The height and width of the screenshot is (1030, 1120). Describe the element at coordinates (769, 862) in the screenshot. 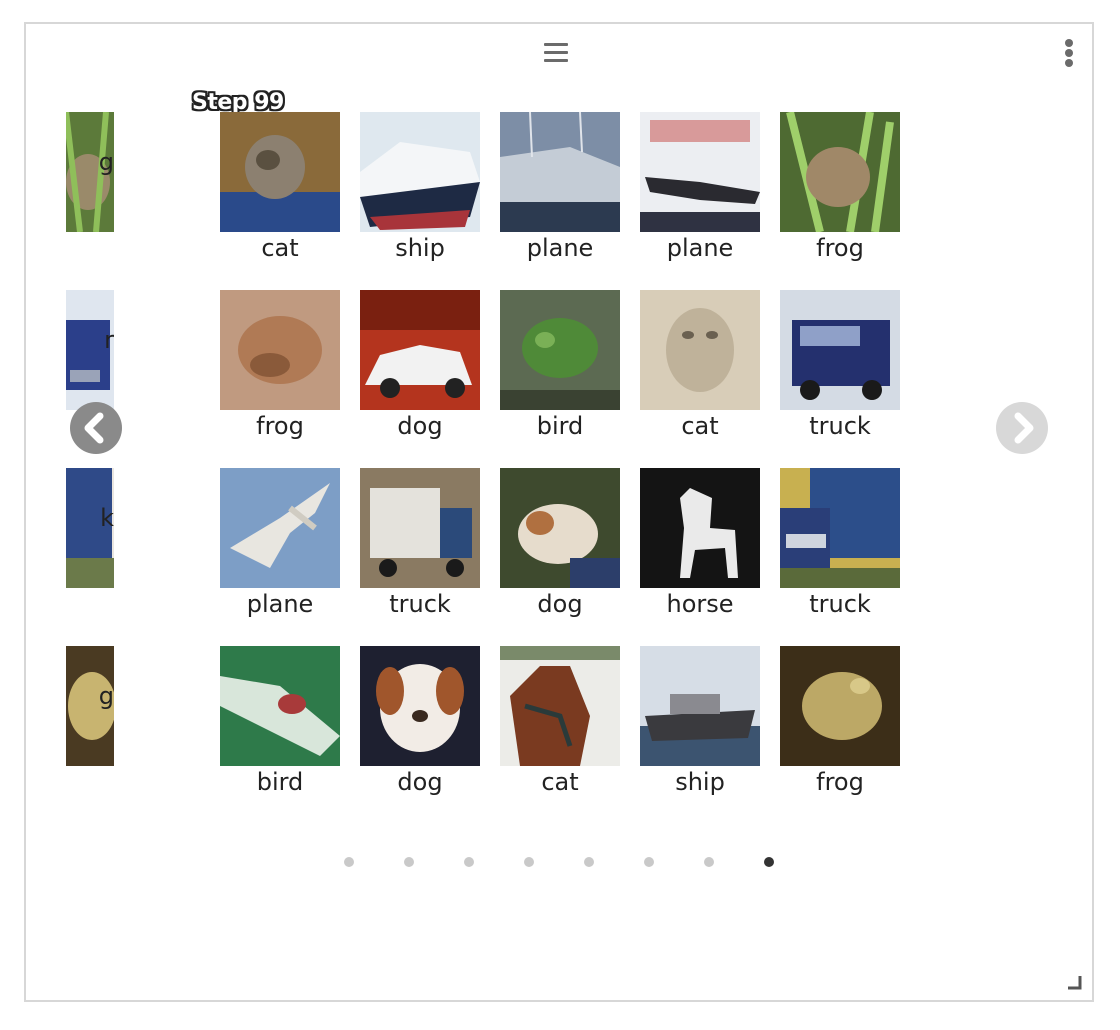

I see `page-dot-active` at that location.